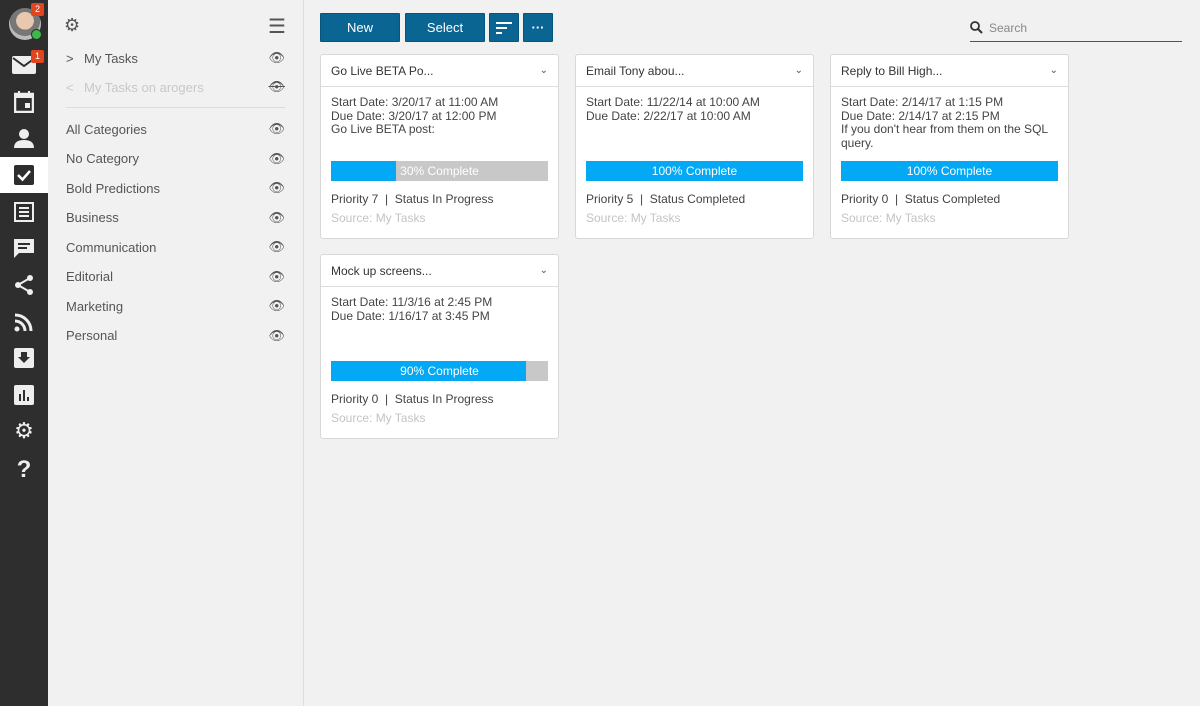 The image size is (1200, 706). What do you see at coordinates (175, 129) in the screenshot?
I see `category-item: All Categories 👁` at bounding box center [175, 129].